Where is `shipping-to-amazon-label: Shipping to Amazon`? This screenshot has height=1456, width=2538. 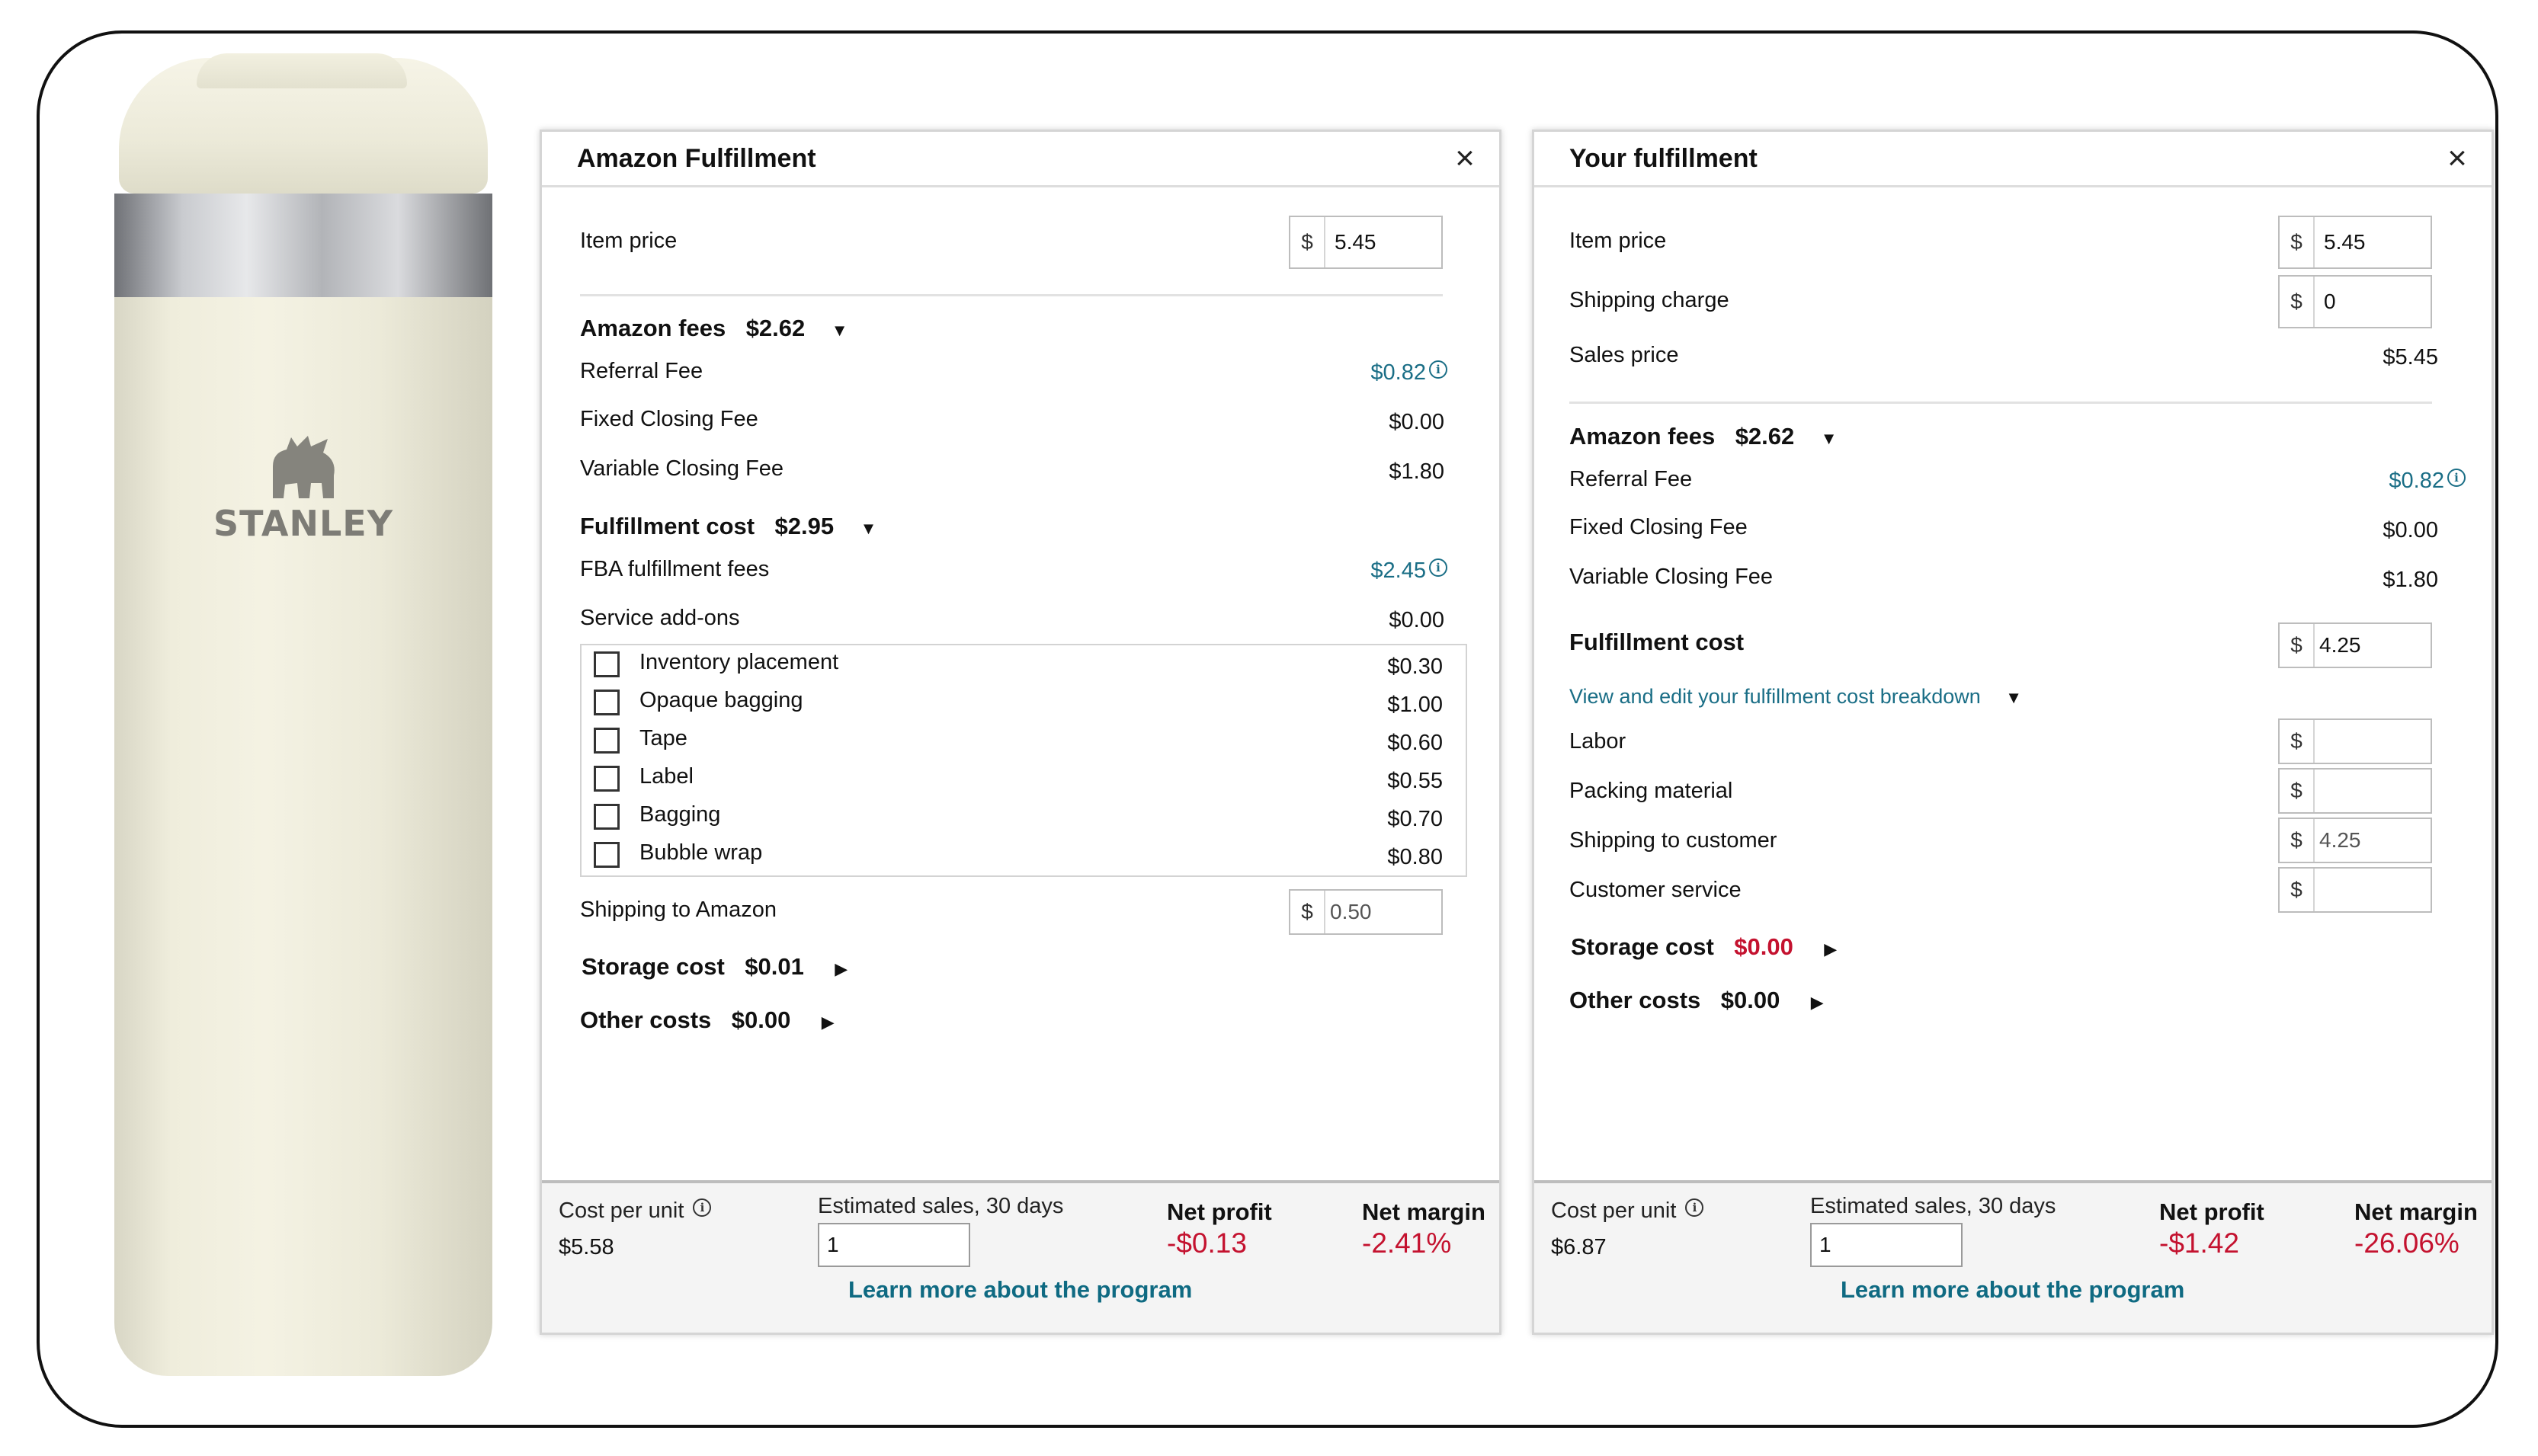 shipping-to-amazon-label: Shipping to Amazon is located at coordinates (678, 910).